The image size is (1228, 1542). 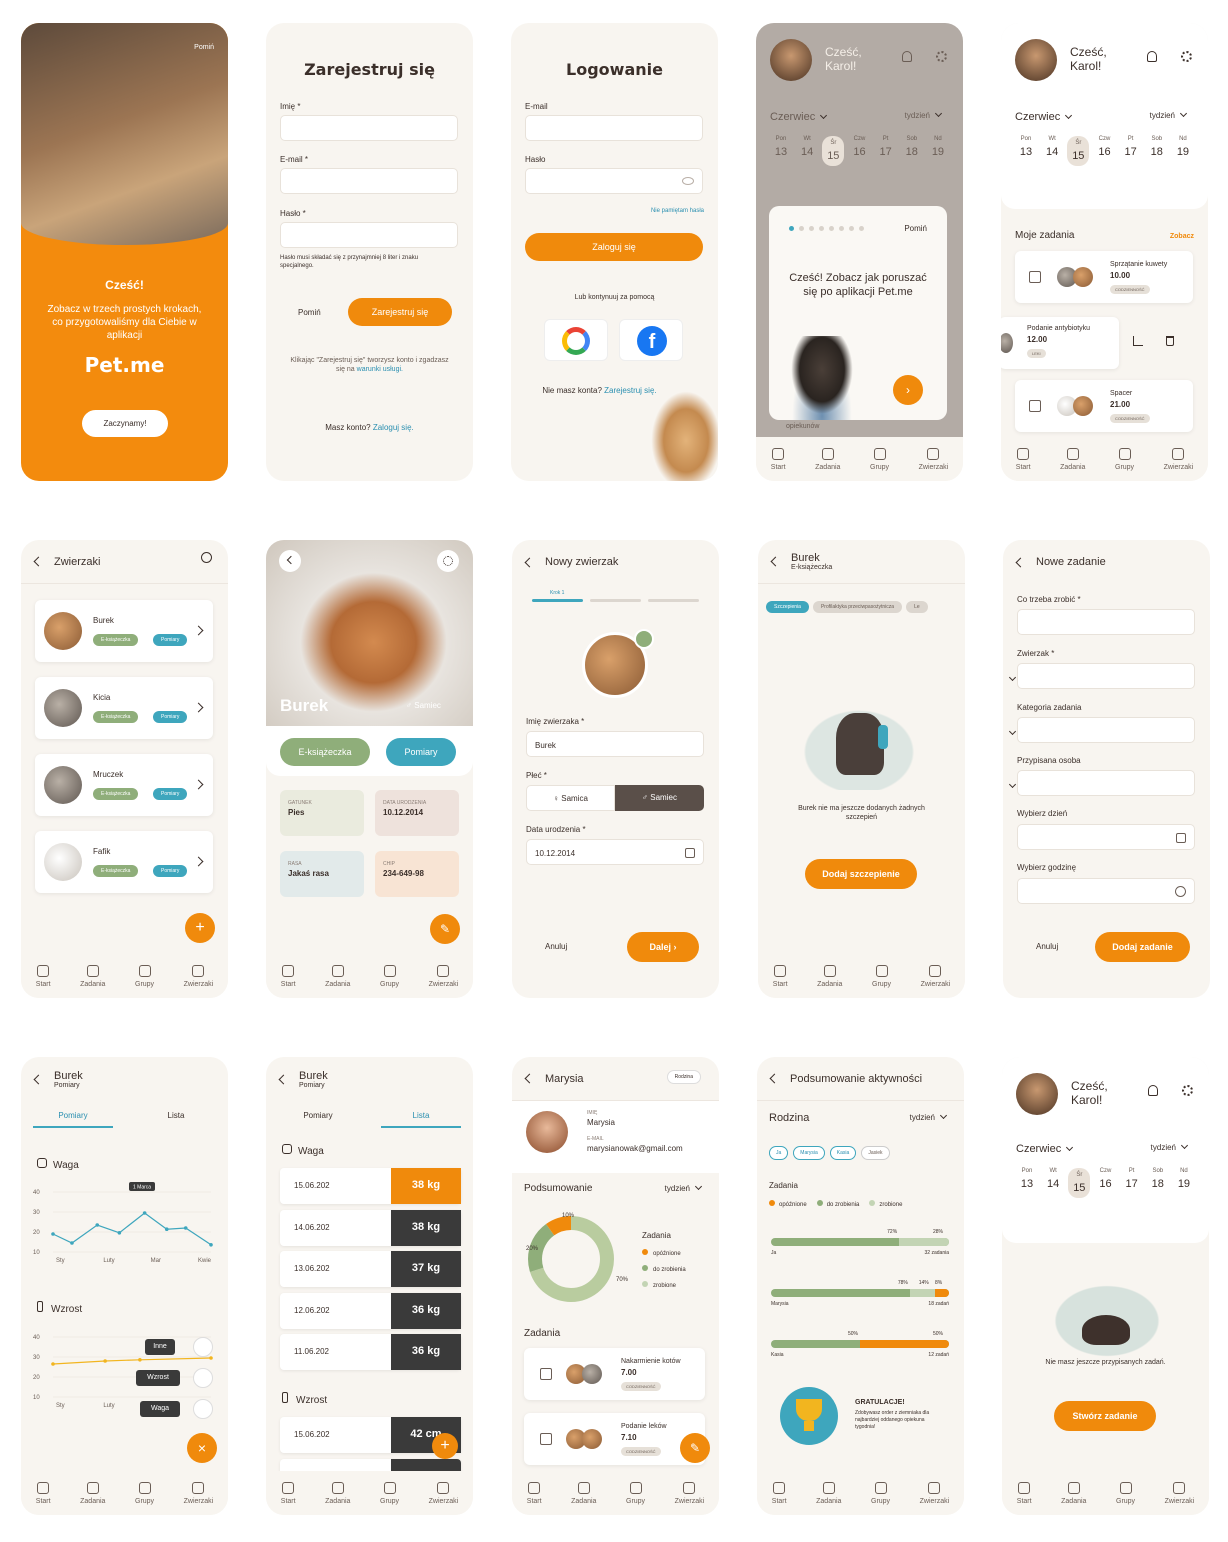 I want to click on male-option: ♂ Samiec, so click(x=659, y=798).